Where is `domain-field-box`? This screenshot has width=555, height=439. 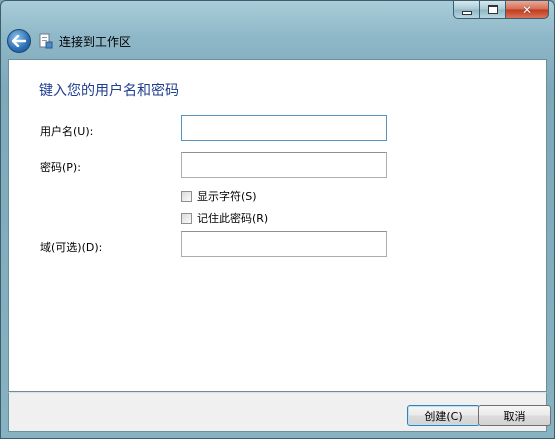
domain-field-box is located at coordinates (284, 244).